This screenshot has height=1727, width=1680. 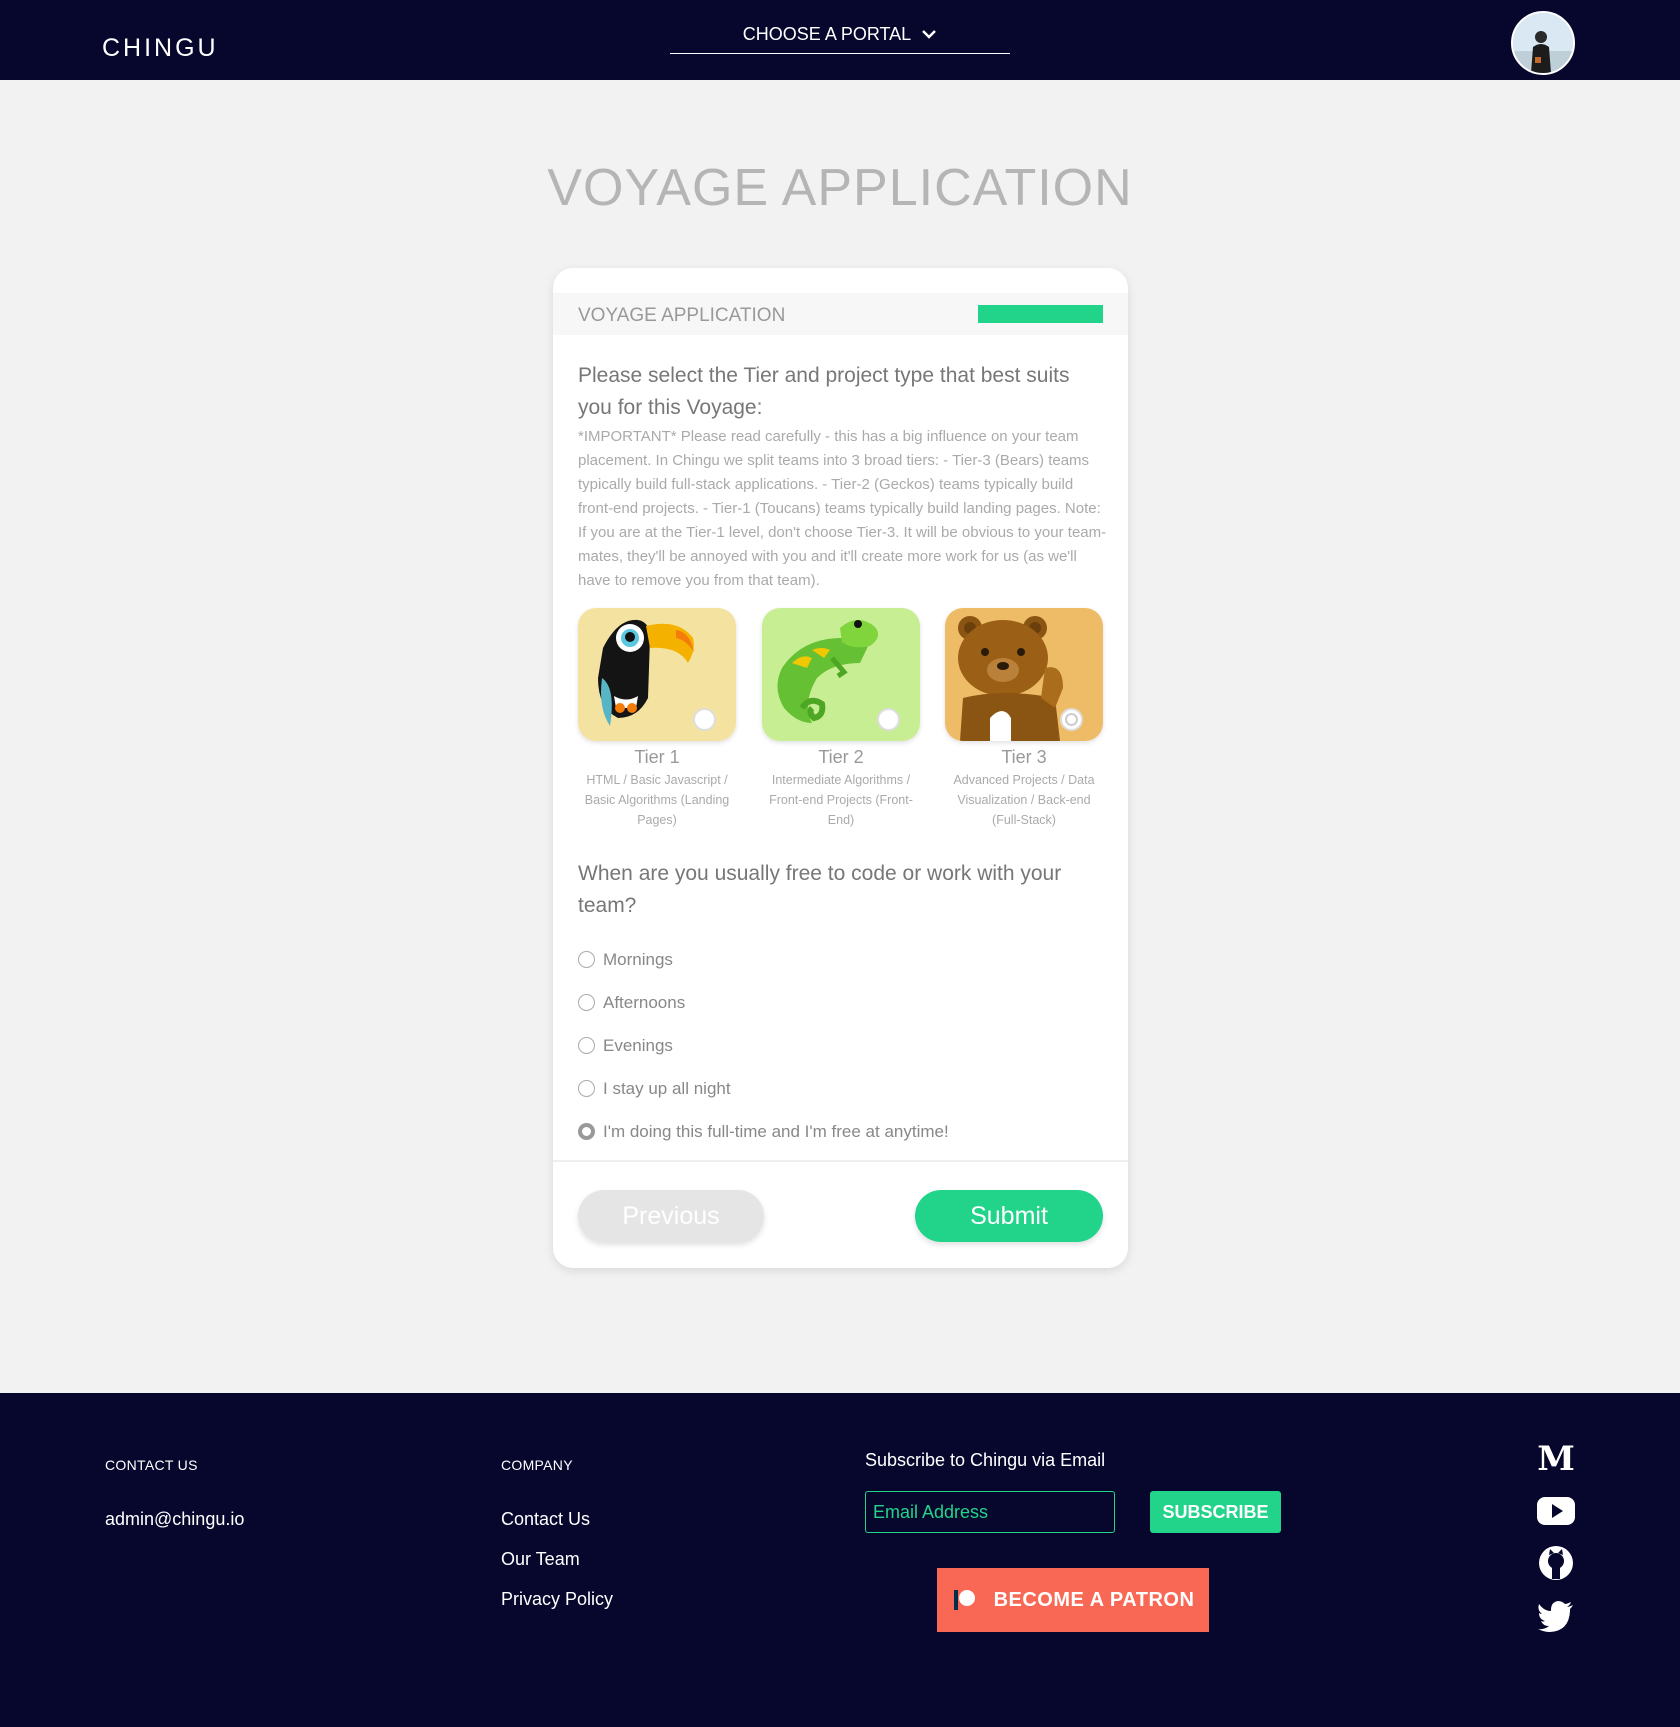 What do you see at coordinates (586, 1088) in the screenshot?
I see `radio-all-night` at bounding box center [586, 1088].